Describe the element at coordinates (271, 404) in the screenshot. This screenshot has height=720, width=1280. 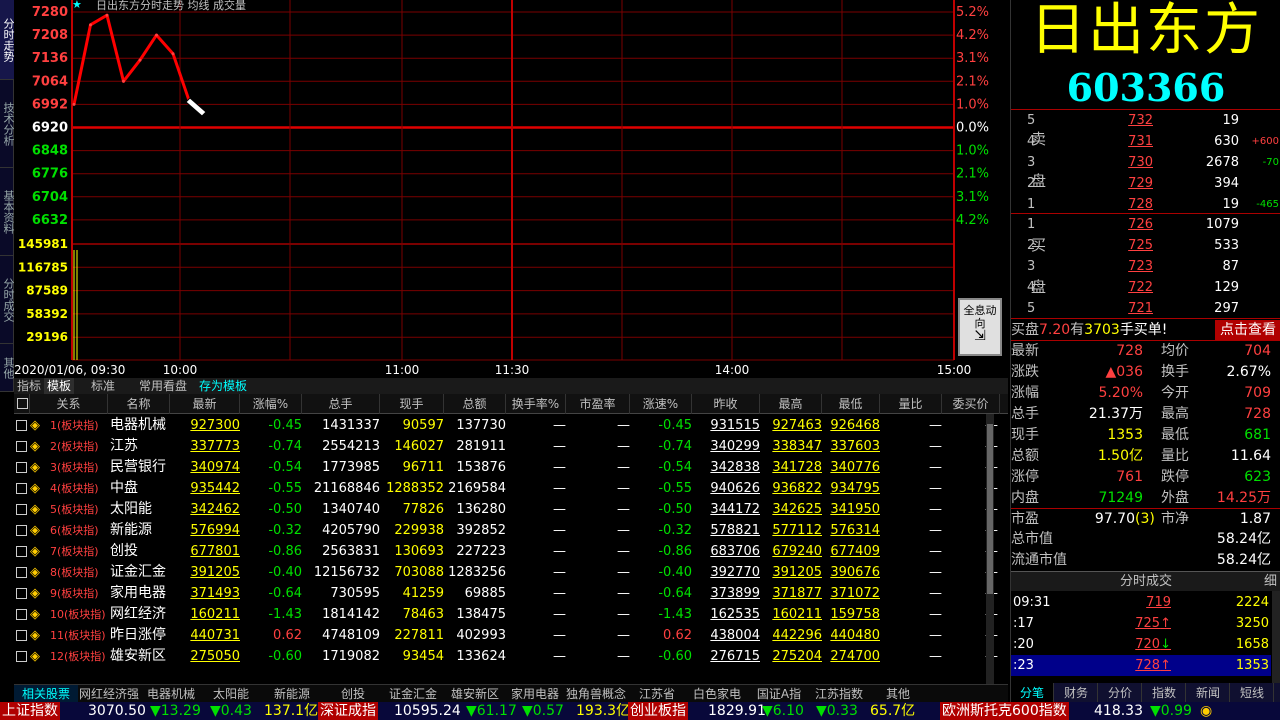
I see `header-change-pct: 涨幅%` at that location.